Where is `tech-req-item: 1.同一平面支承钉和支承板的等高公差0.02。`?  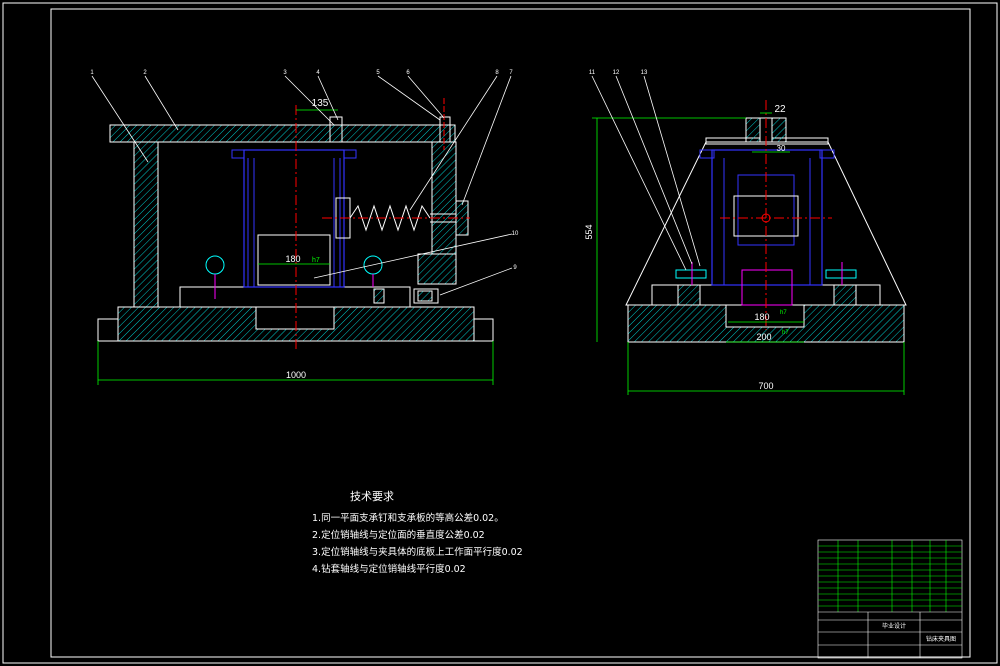 tech-req-item: 1.同一平面支承钉和支承板的等高公差0.02。 is located at coordinates (408, 518).